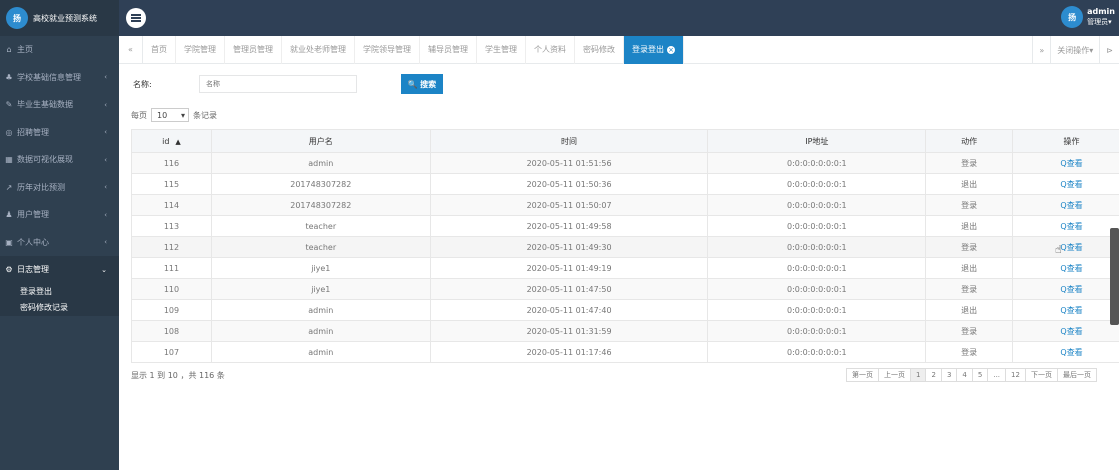  Describe the element at coordinates (980, 375) in the screenshot. I see `page-number-button: 5` at that location.